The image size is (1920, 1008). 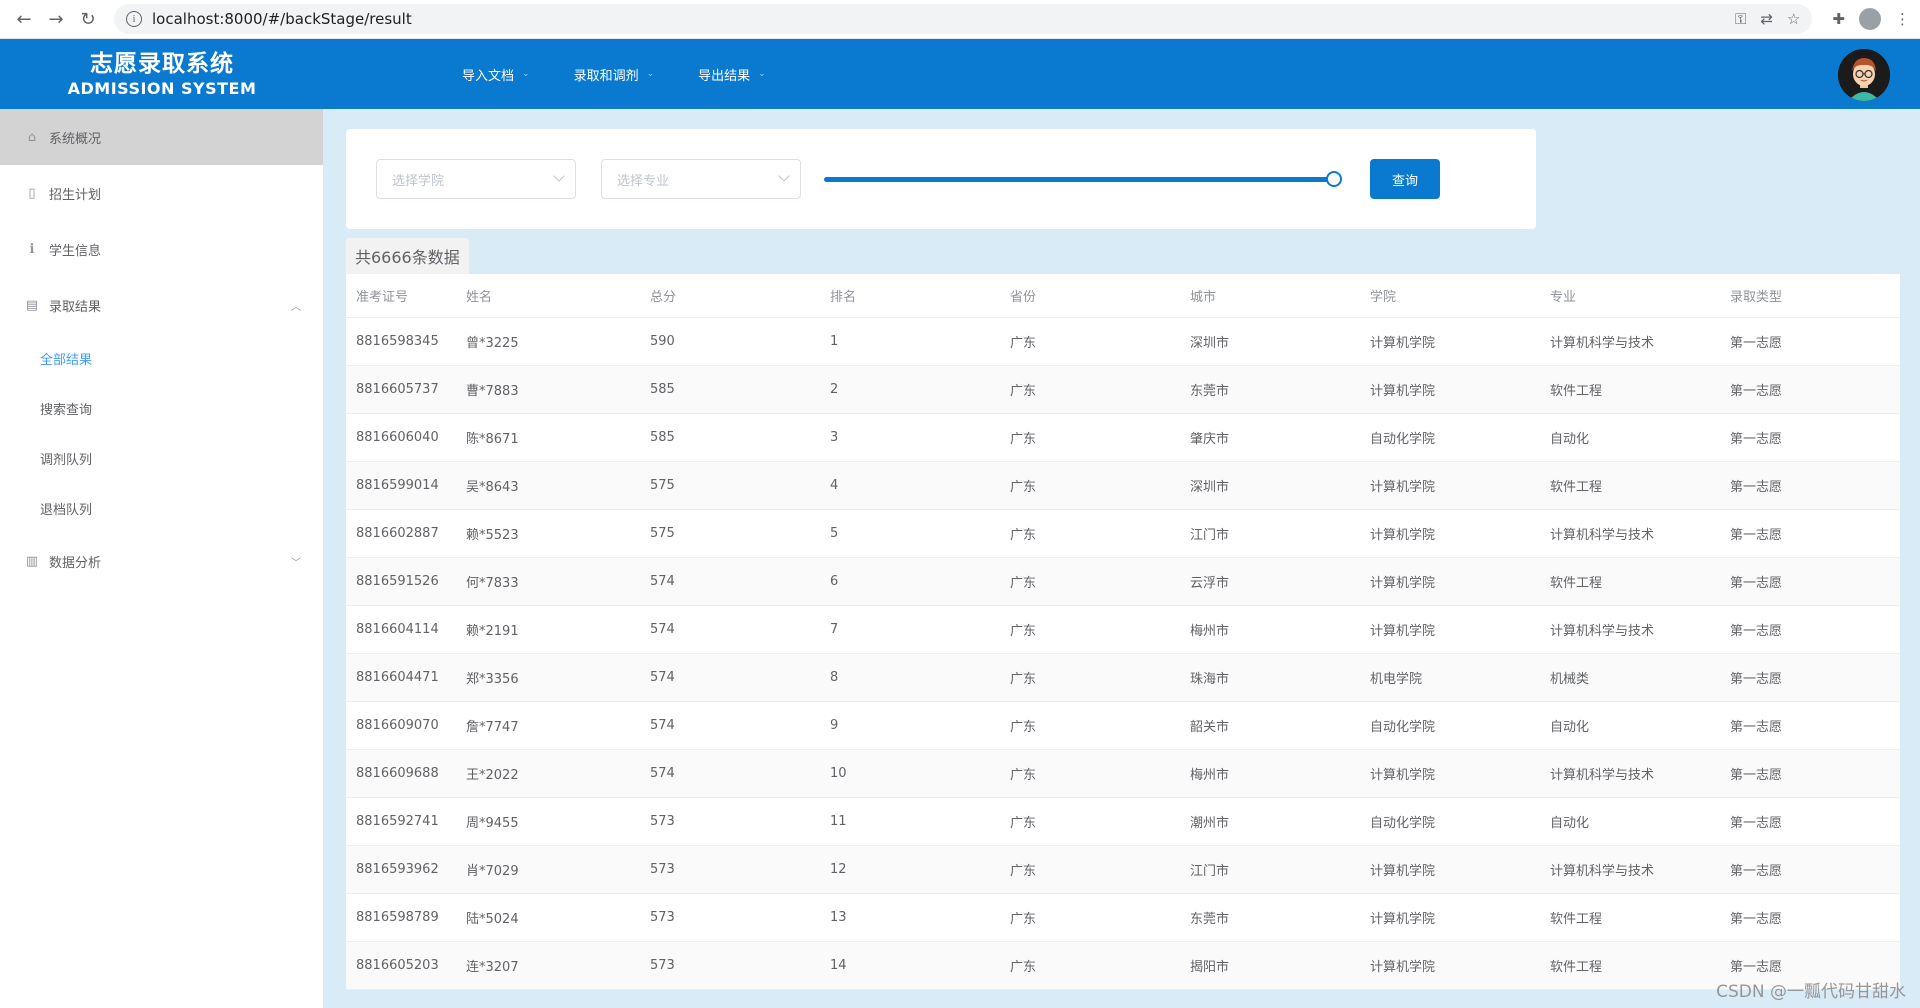 I want to click on score-slider, so click(x=1083, y=179).